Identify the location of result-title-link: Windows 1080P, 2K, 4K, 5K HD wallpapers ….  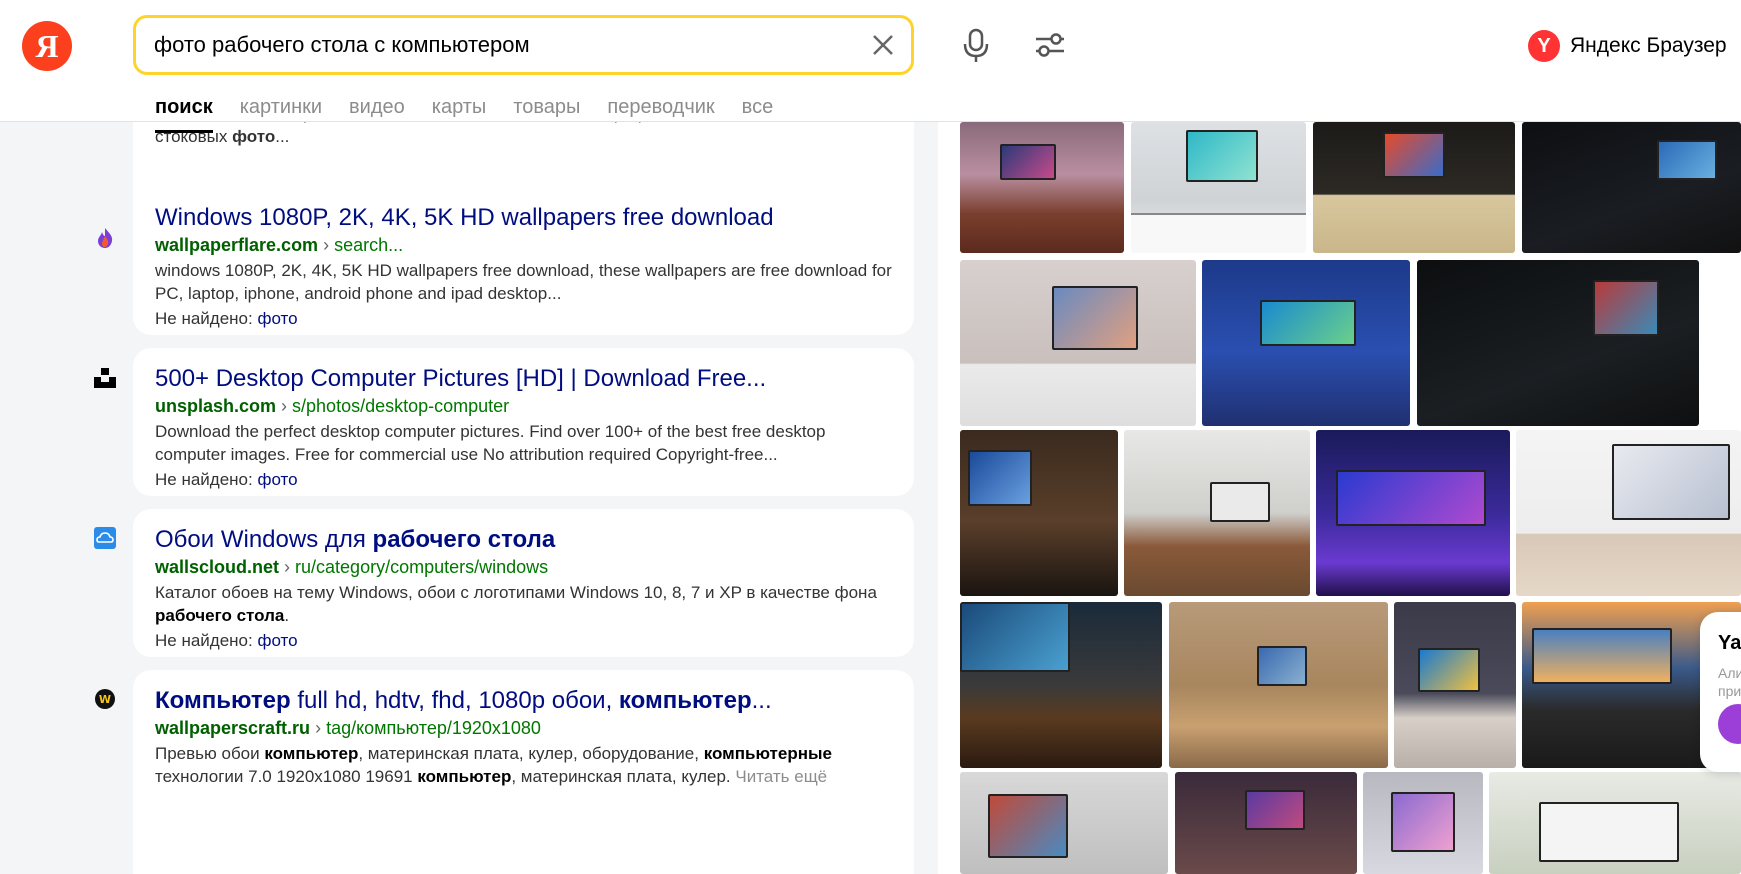
(523, 218).